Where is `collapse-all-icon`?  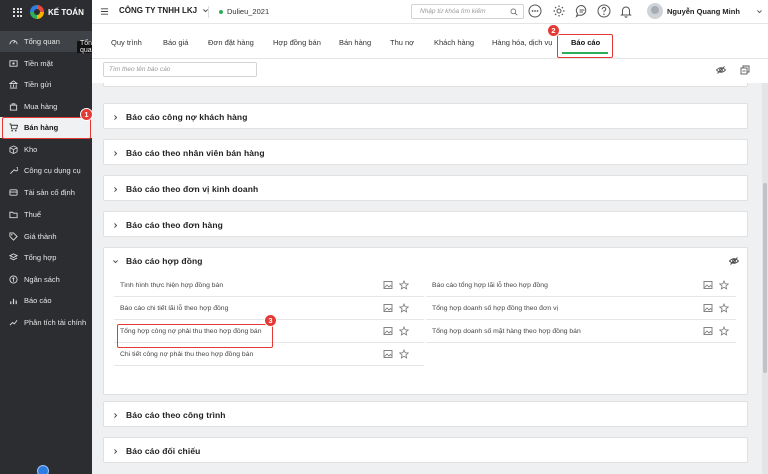
collapse-all-icon is located at coordinates (745, 70).